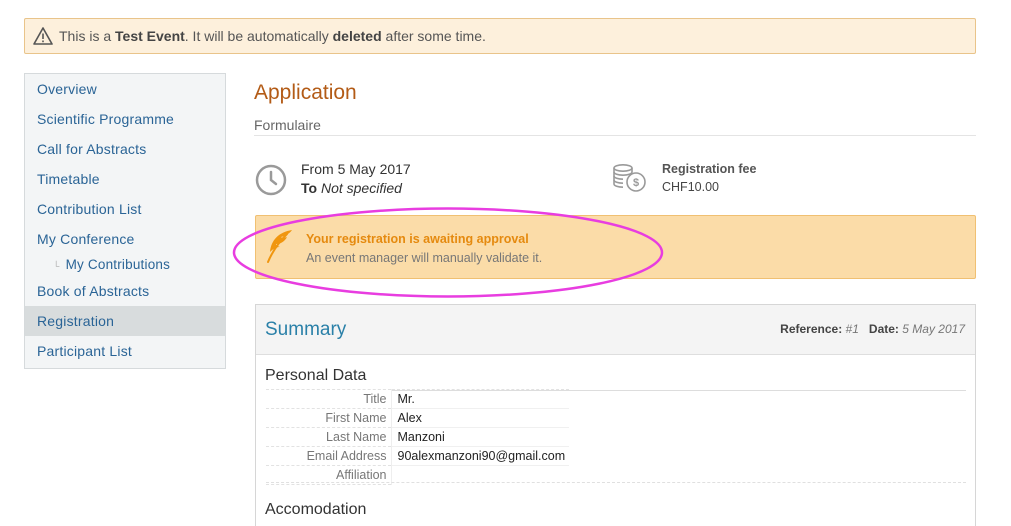  I want to click on sub-item-icon: └, so click(56, 266).